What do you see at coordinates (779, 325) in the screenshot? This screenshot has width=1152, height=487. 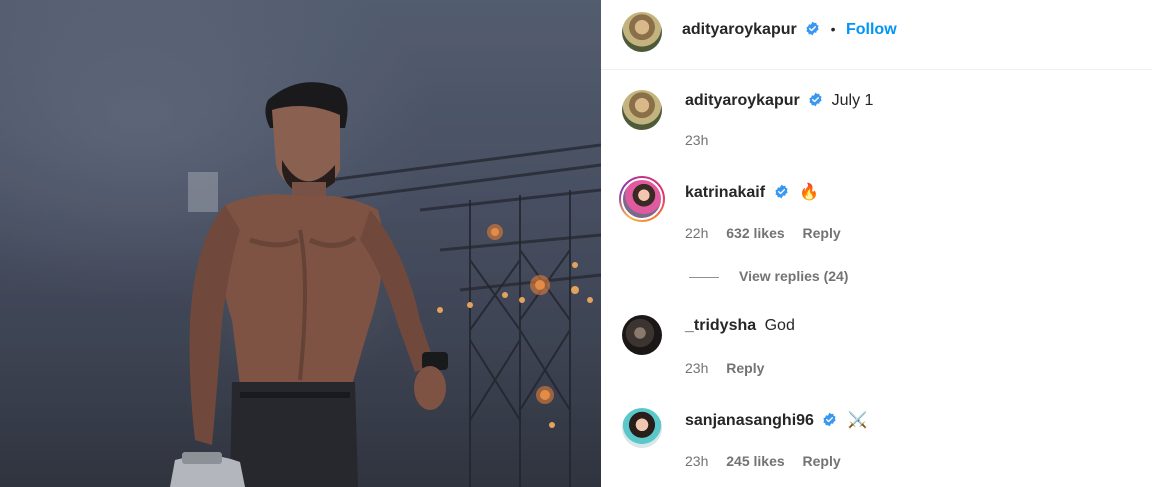 I see `comment-text: God` at bounding box center [779, 325].